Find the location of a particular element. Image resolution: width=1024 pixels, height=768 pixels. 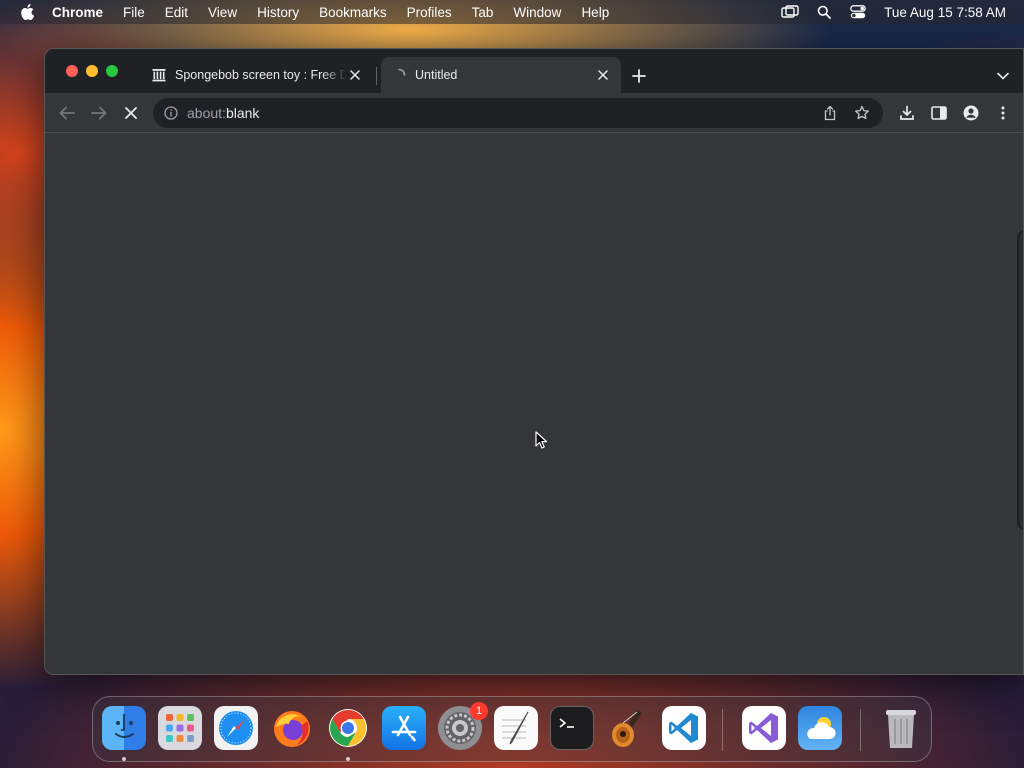

launchpad-icon is located at coordinates (180, 728).